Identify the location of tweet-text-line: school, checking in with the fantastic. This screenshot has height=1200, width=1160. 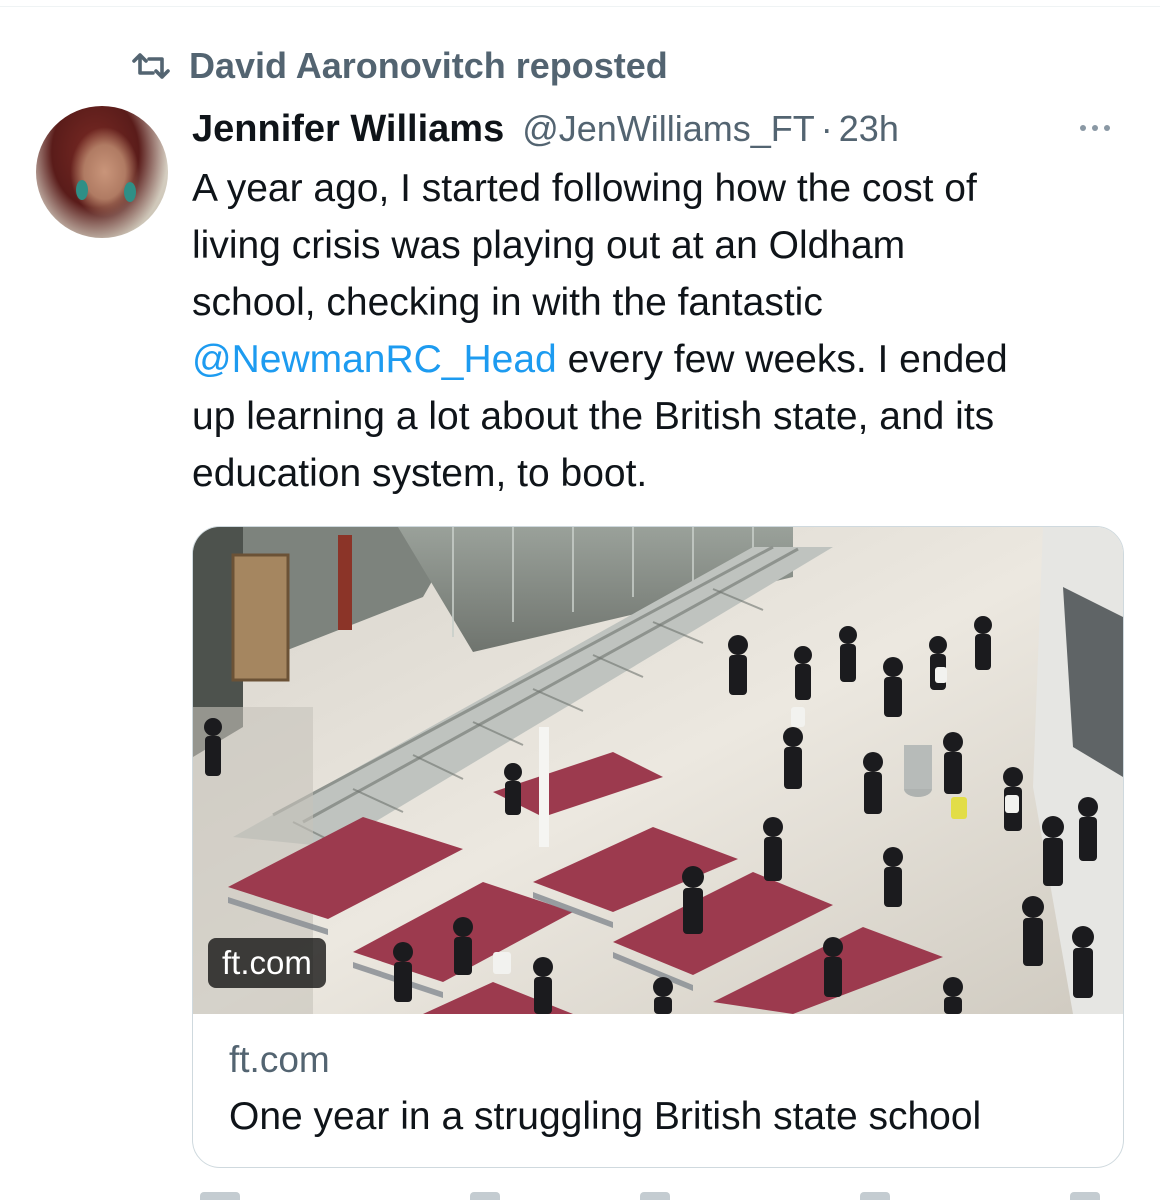
(507, 302).